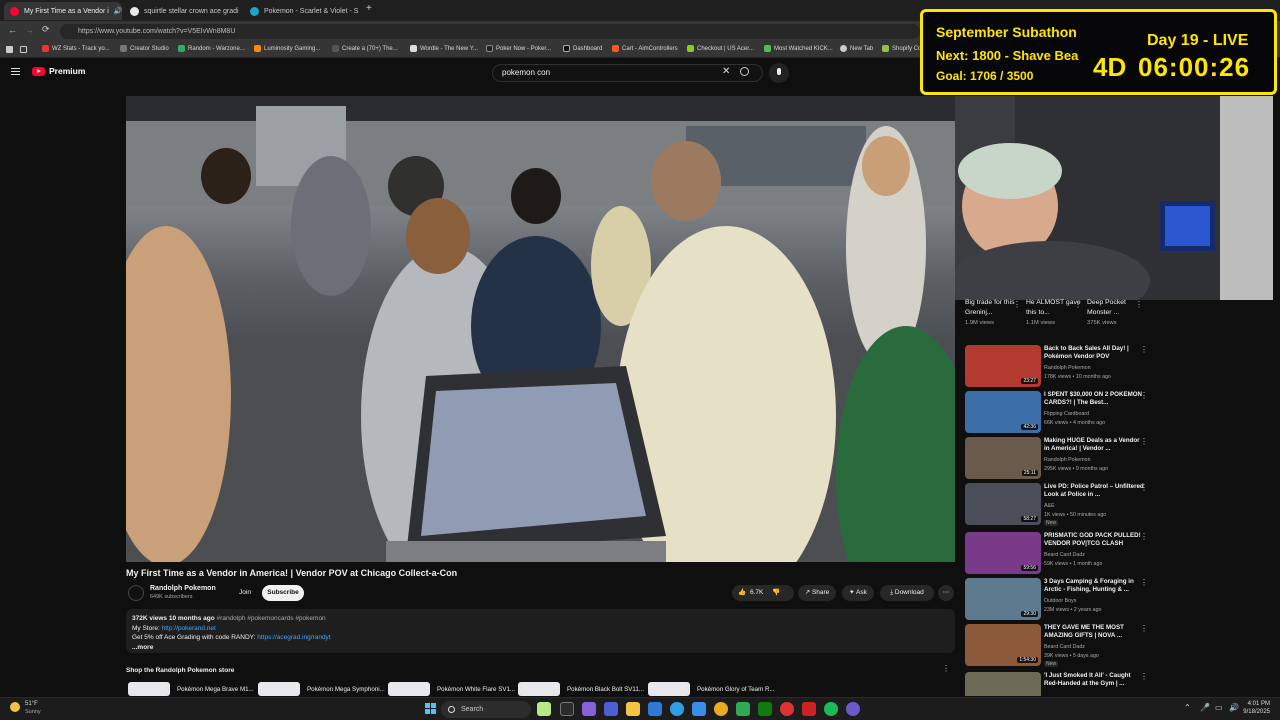 The height and width of the screenshot is (720, 1280). Describe the element at coordinates (63, 11) in the screenshot. I see `tab-youtube: My First Time as a Vendor i 🔊 ✕` at that location.